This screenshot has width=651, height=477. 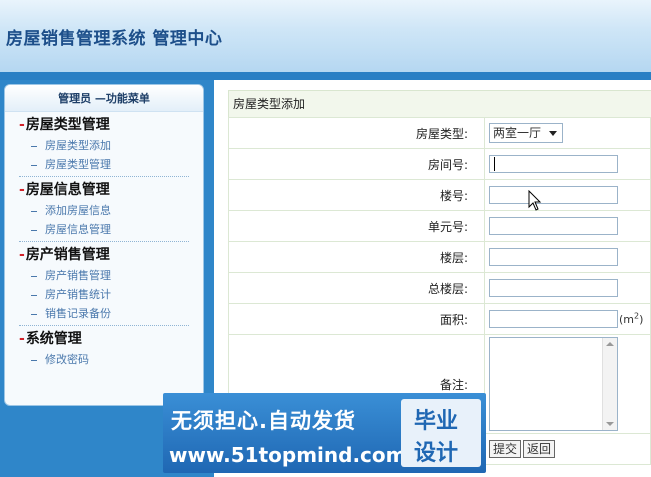 I want to click on form-row-floor: 楼层:, so click(x=439, y=257).